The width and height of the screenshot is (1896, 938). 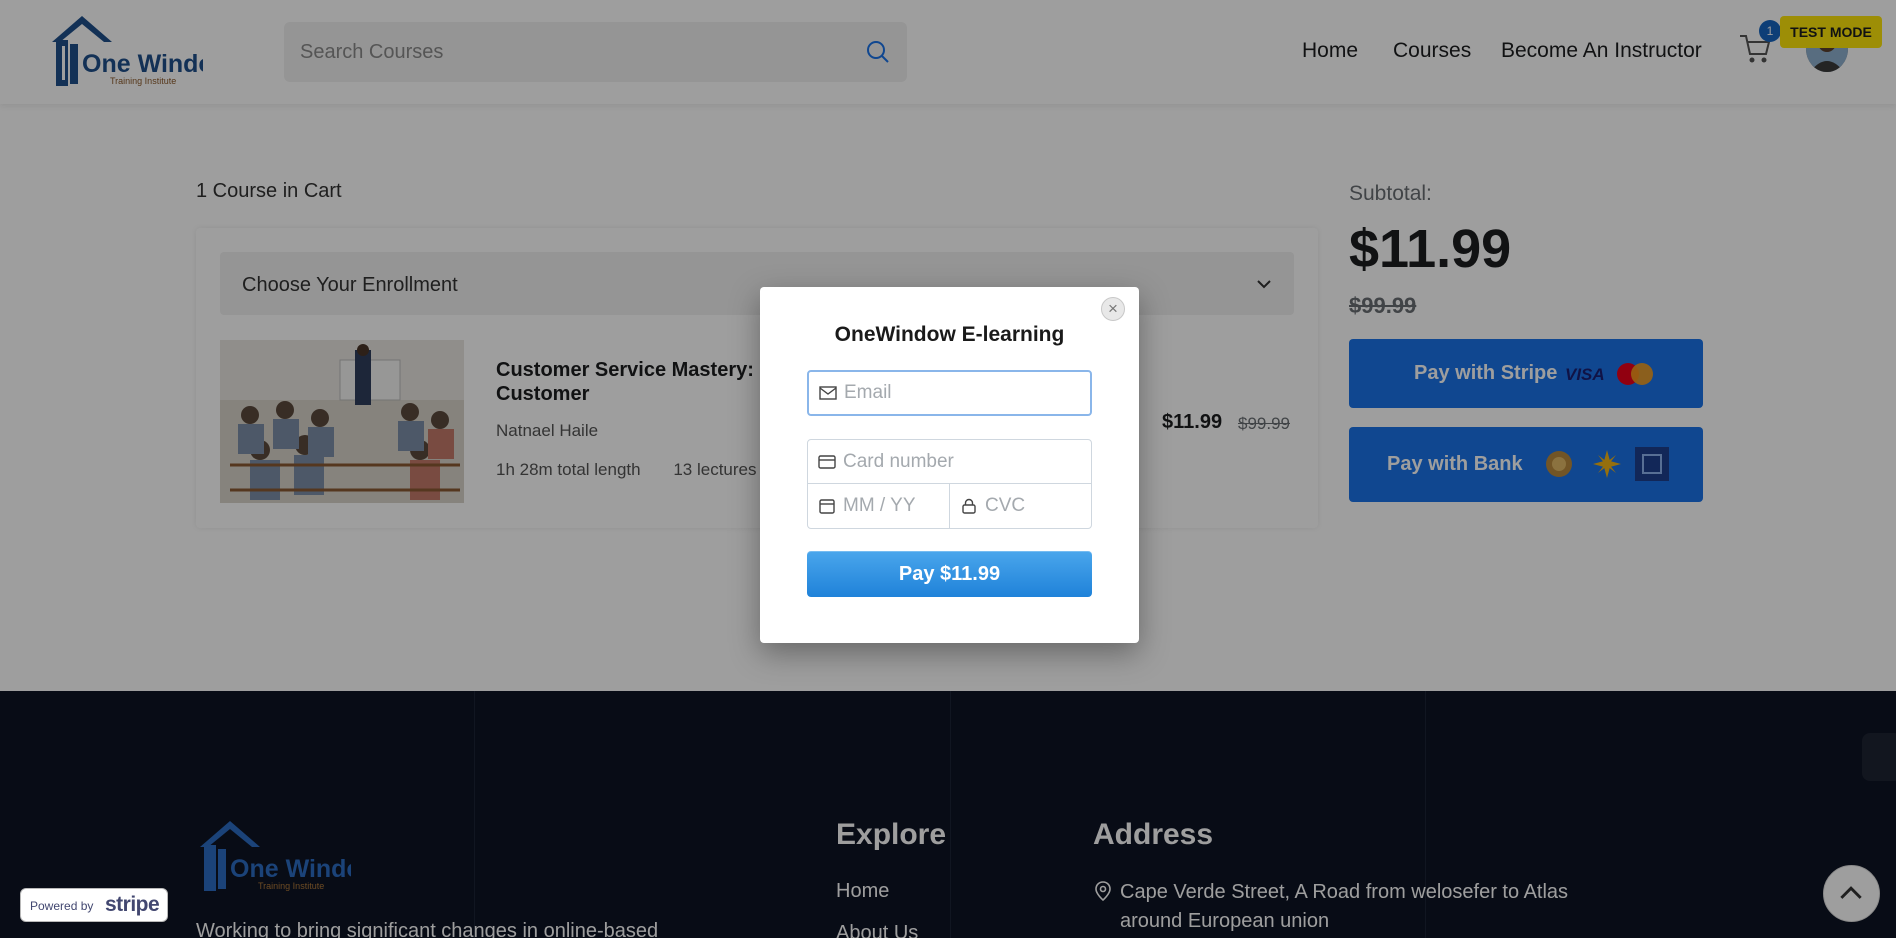 What do you see at coordinates (1113, 309) in the screenshot?
I see `modal-close-button: ×` at bounding box center [1113, 309].